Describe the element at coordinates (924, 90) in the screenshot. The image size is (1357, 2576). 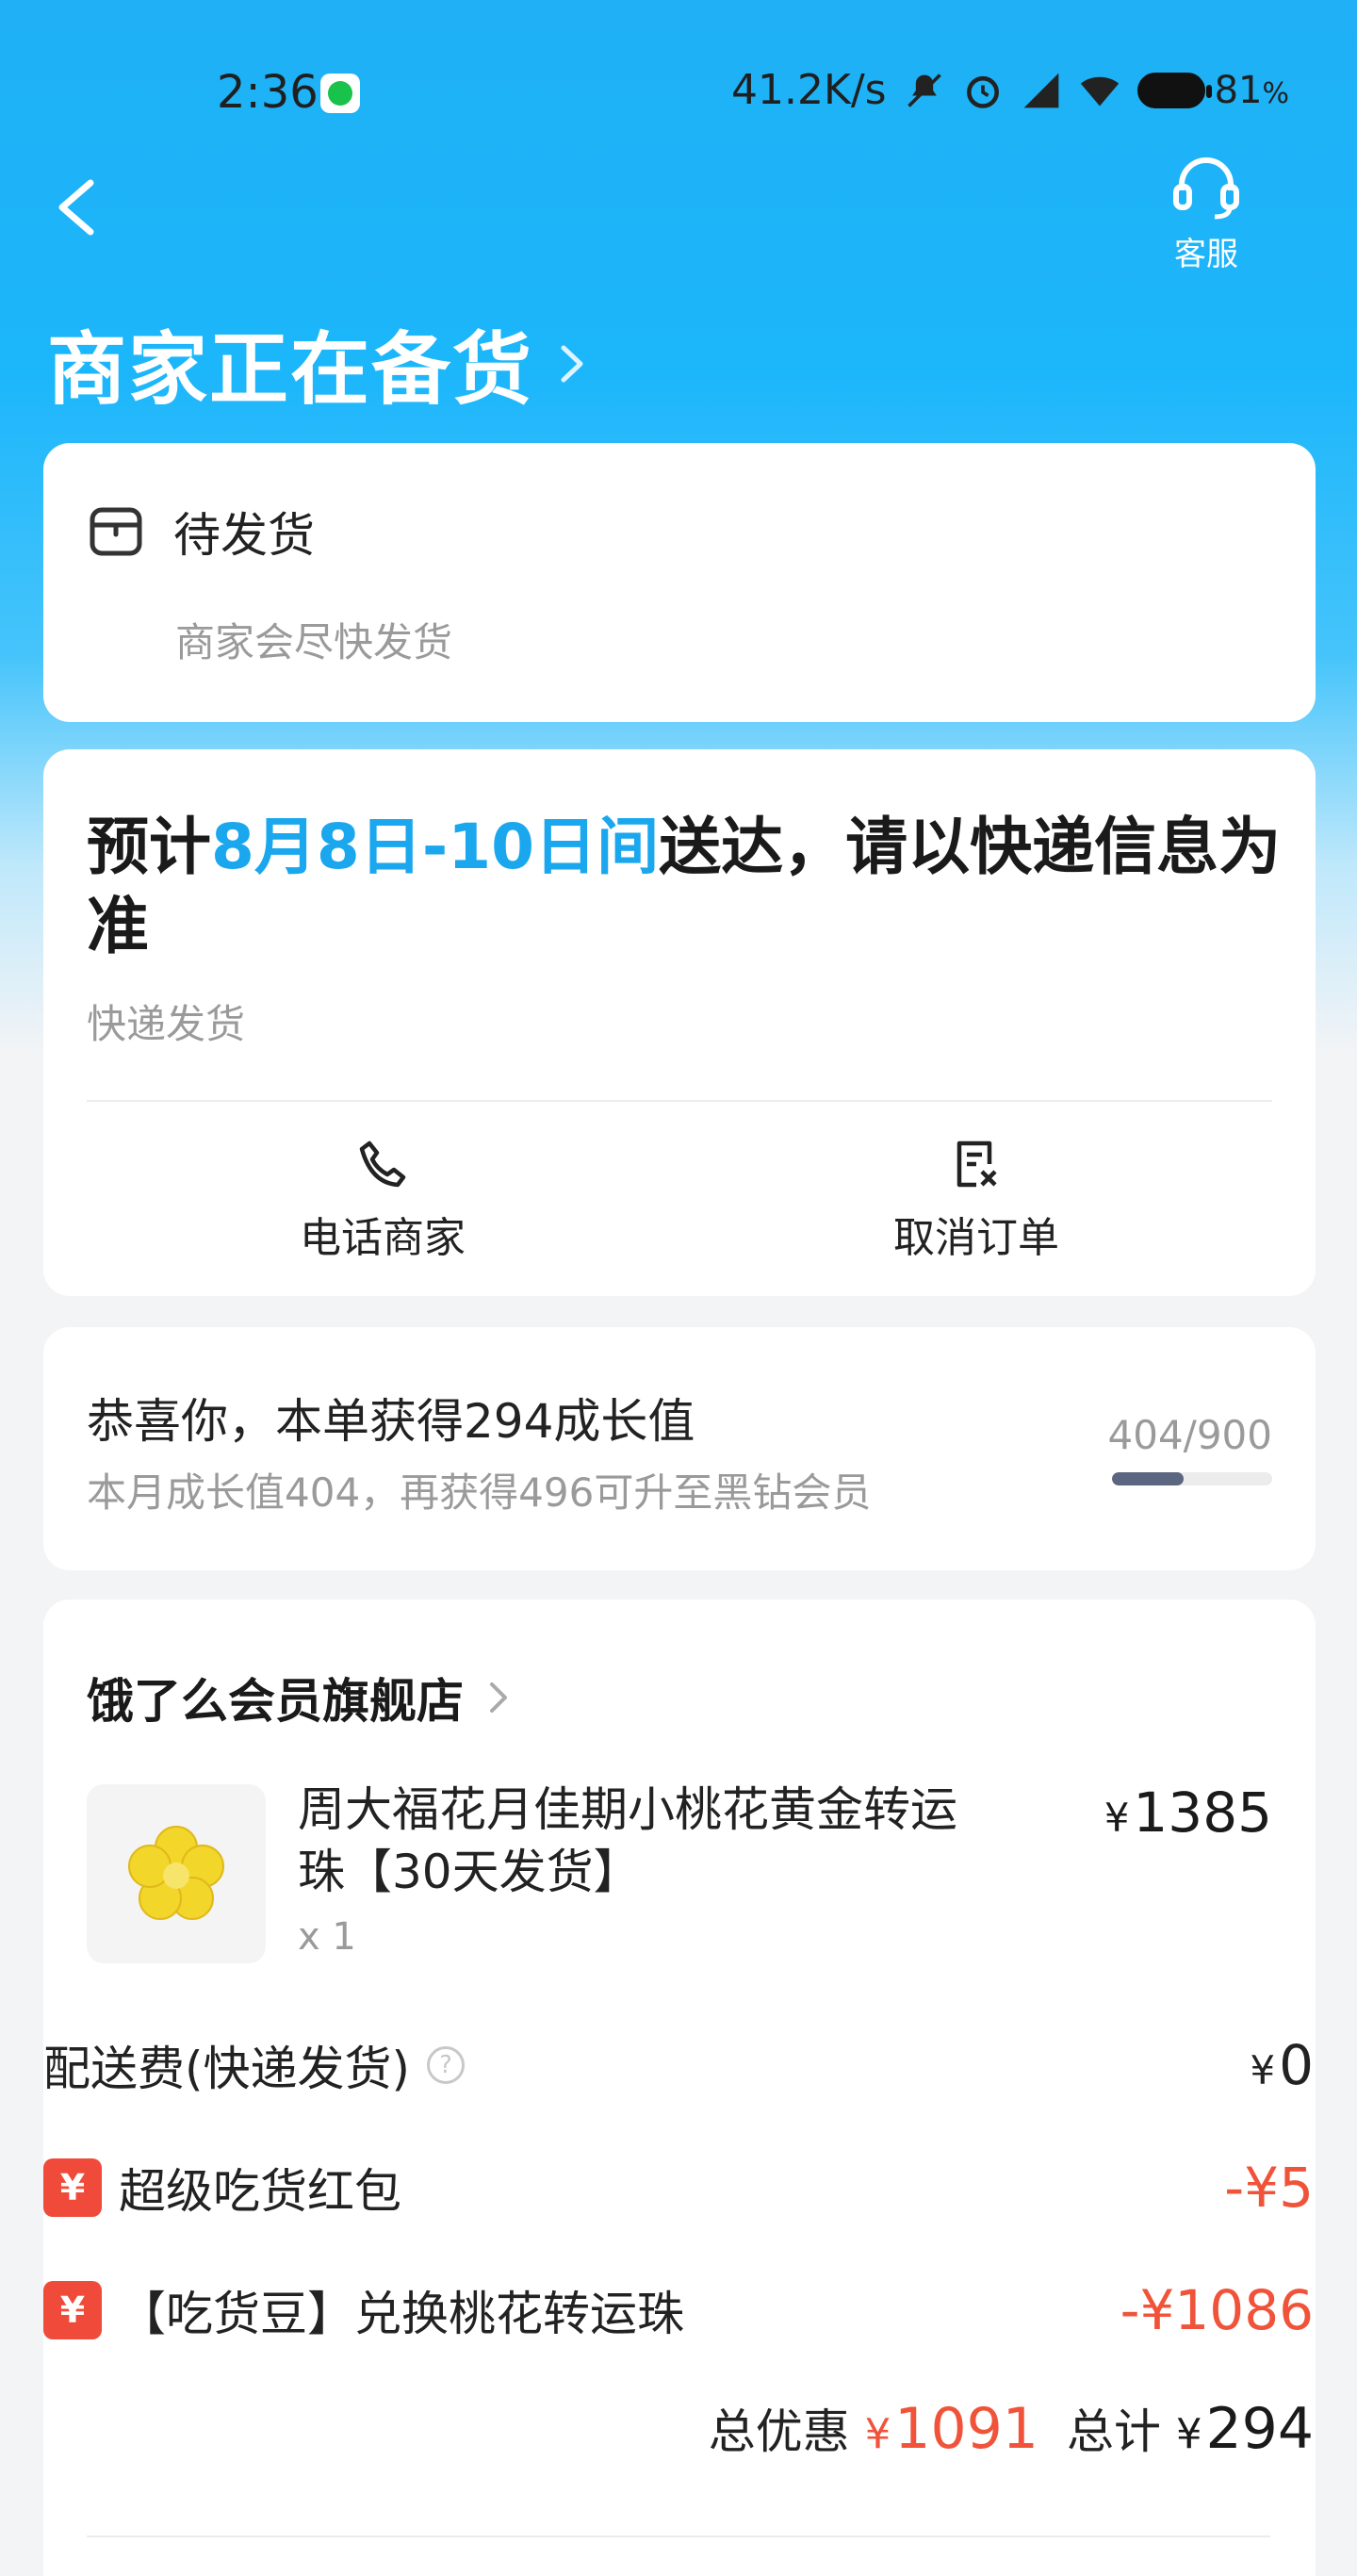
I see `mute-icon` at that location.